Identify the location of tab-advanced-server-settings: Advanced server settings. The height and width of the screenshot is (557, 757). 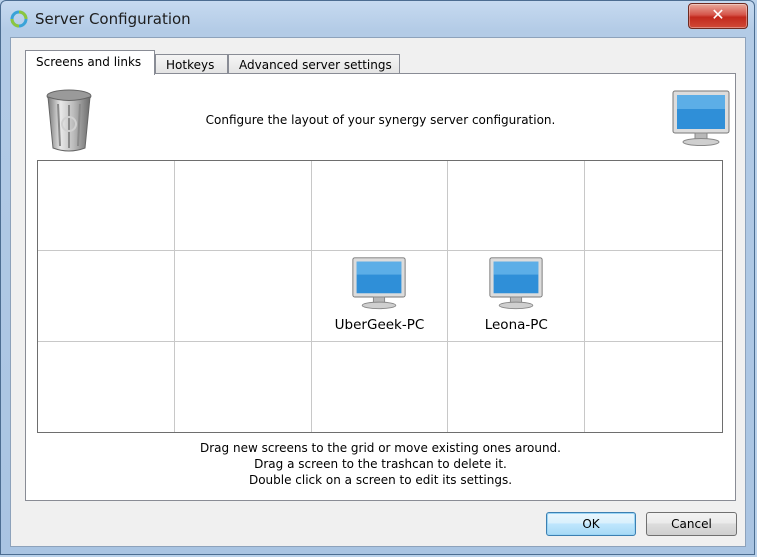
(314, 64).